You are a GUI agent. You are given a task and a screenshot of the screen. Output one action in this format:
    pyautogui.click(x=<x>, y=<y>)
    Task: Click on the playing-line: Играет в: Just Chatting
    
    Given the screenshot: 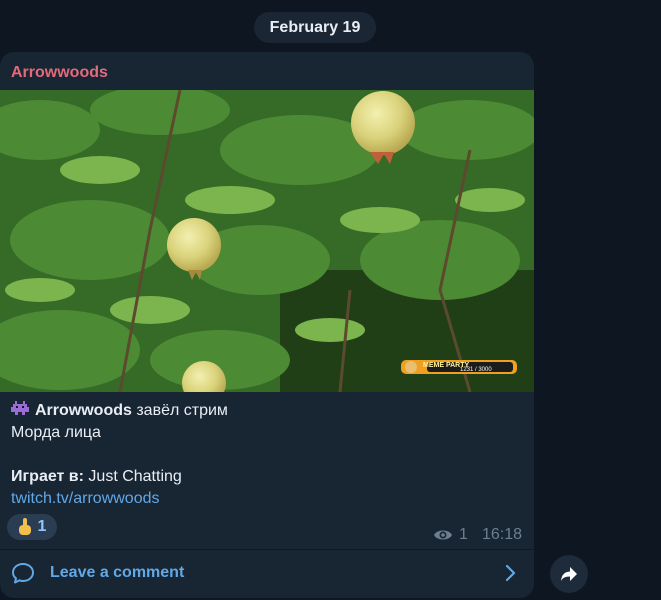 What is the action you would take?
    pyautogui.click(x=266, y=477)
    